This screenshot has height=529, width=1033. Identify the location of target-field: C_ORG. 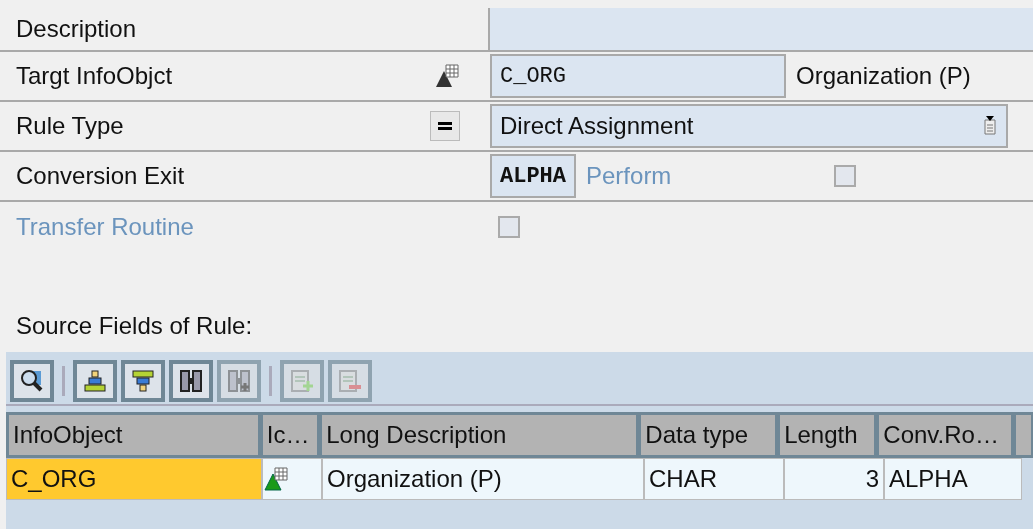
(638, 76).